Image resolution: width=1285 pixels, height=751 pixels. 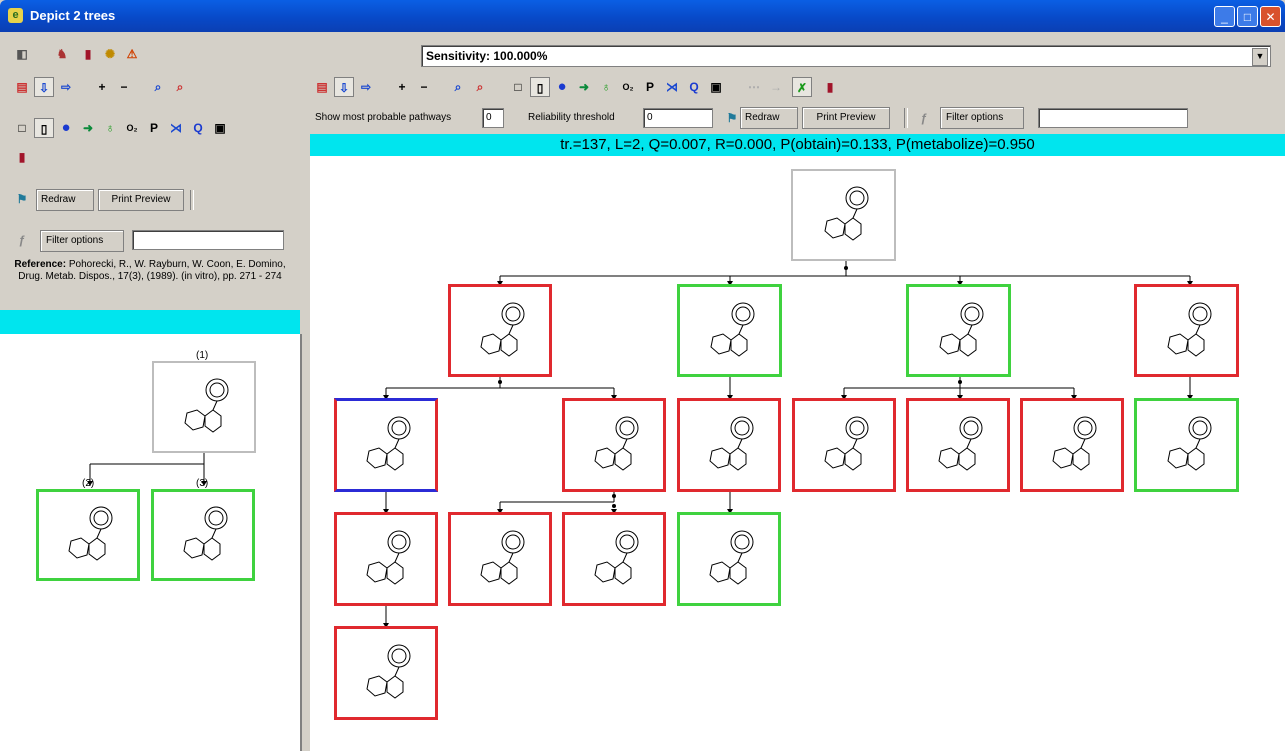 I want to click on selected-metabolite-node, so click(x=386, y=445).